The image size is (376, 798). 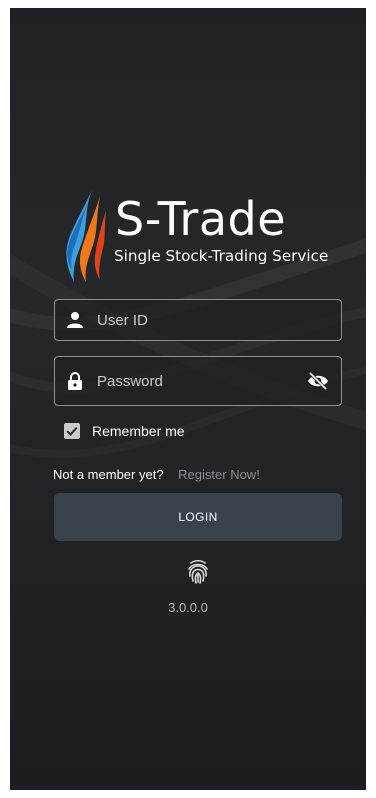 I want to click on app-version: 3.0.0.0, so click(x=188, y=607).